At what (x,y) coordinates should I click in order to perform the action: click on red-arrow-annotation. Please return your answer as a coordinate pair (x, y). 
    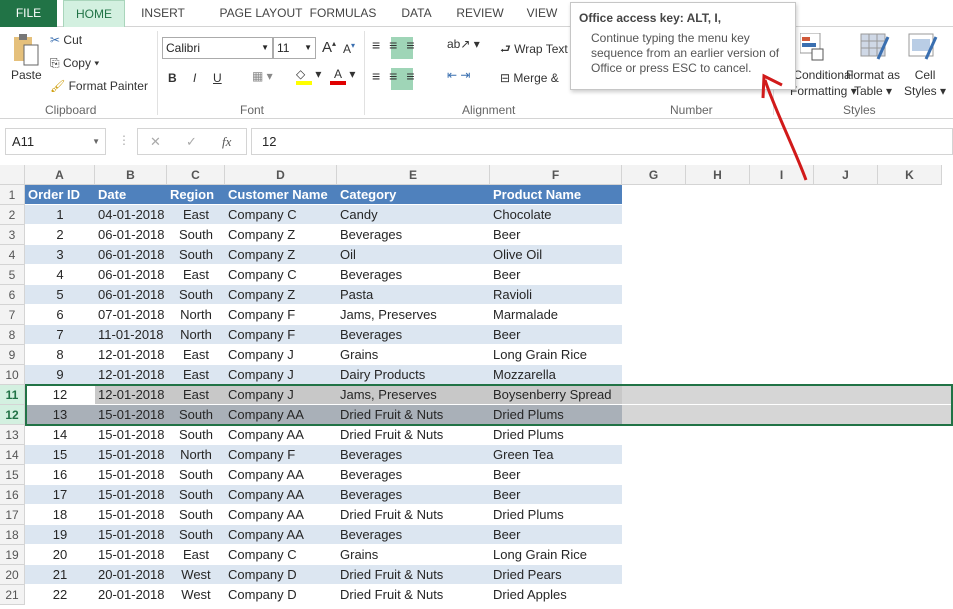
    Looking at the image, I should click on (784, 127).